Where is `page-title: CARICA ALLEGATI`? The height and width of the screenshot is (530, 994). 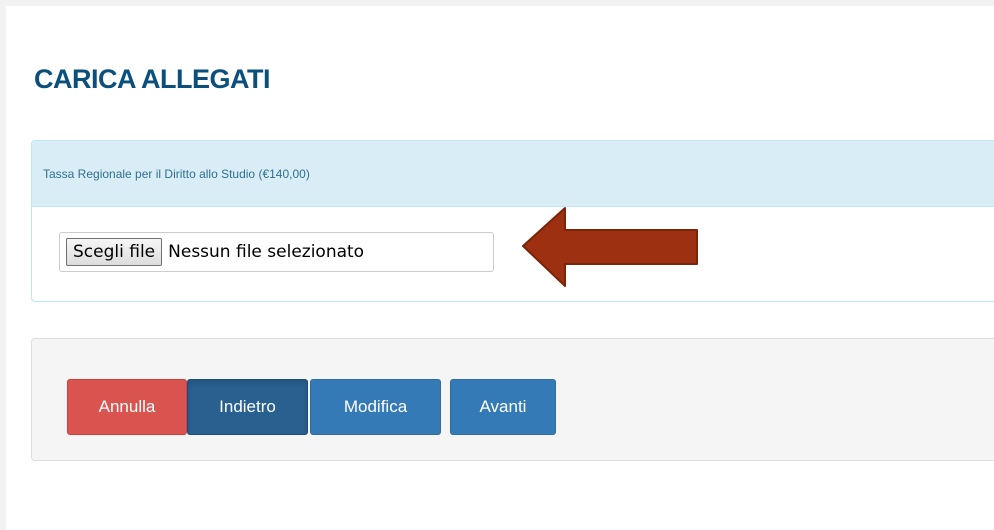
page-title: CARICA ALLEGATI is located at coordinates (152, 79).